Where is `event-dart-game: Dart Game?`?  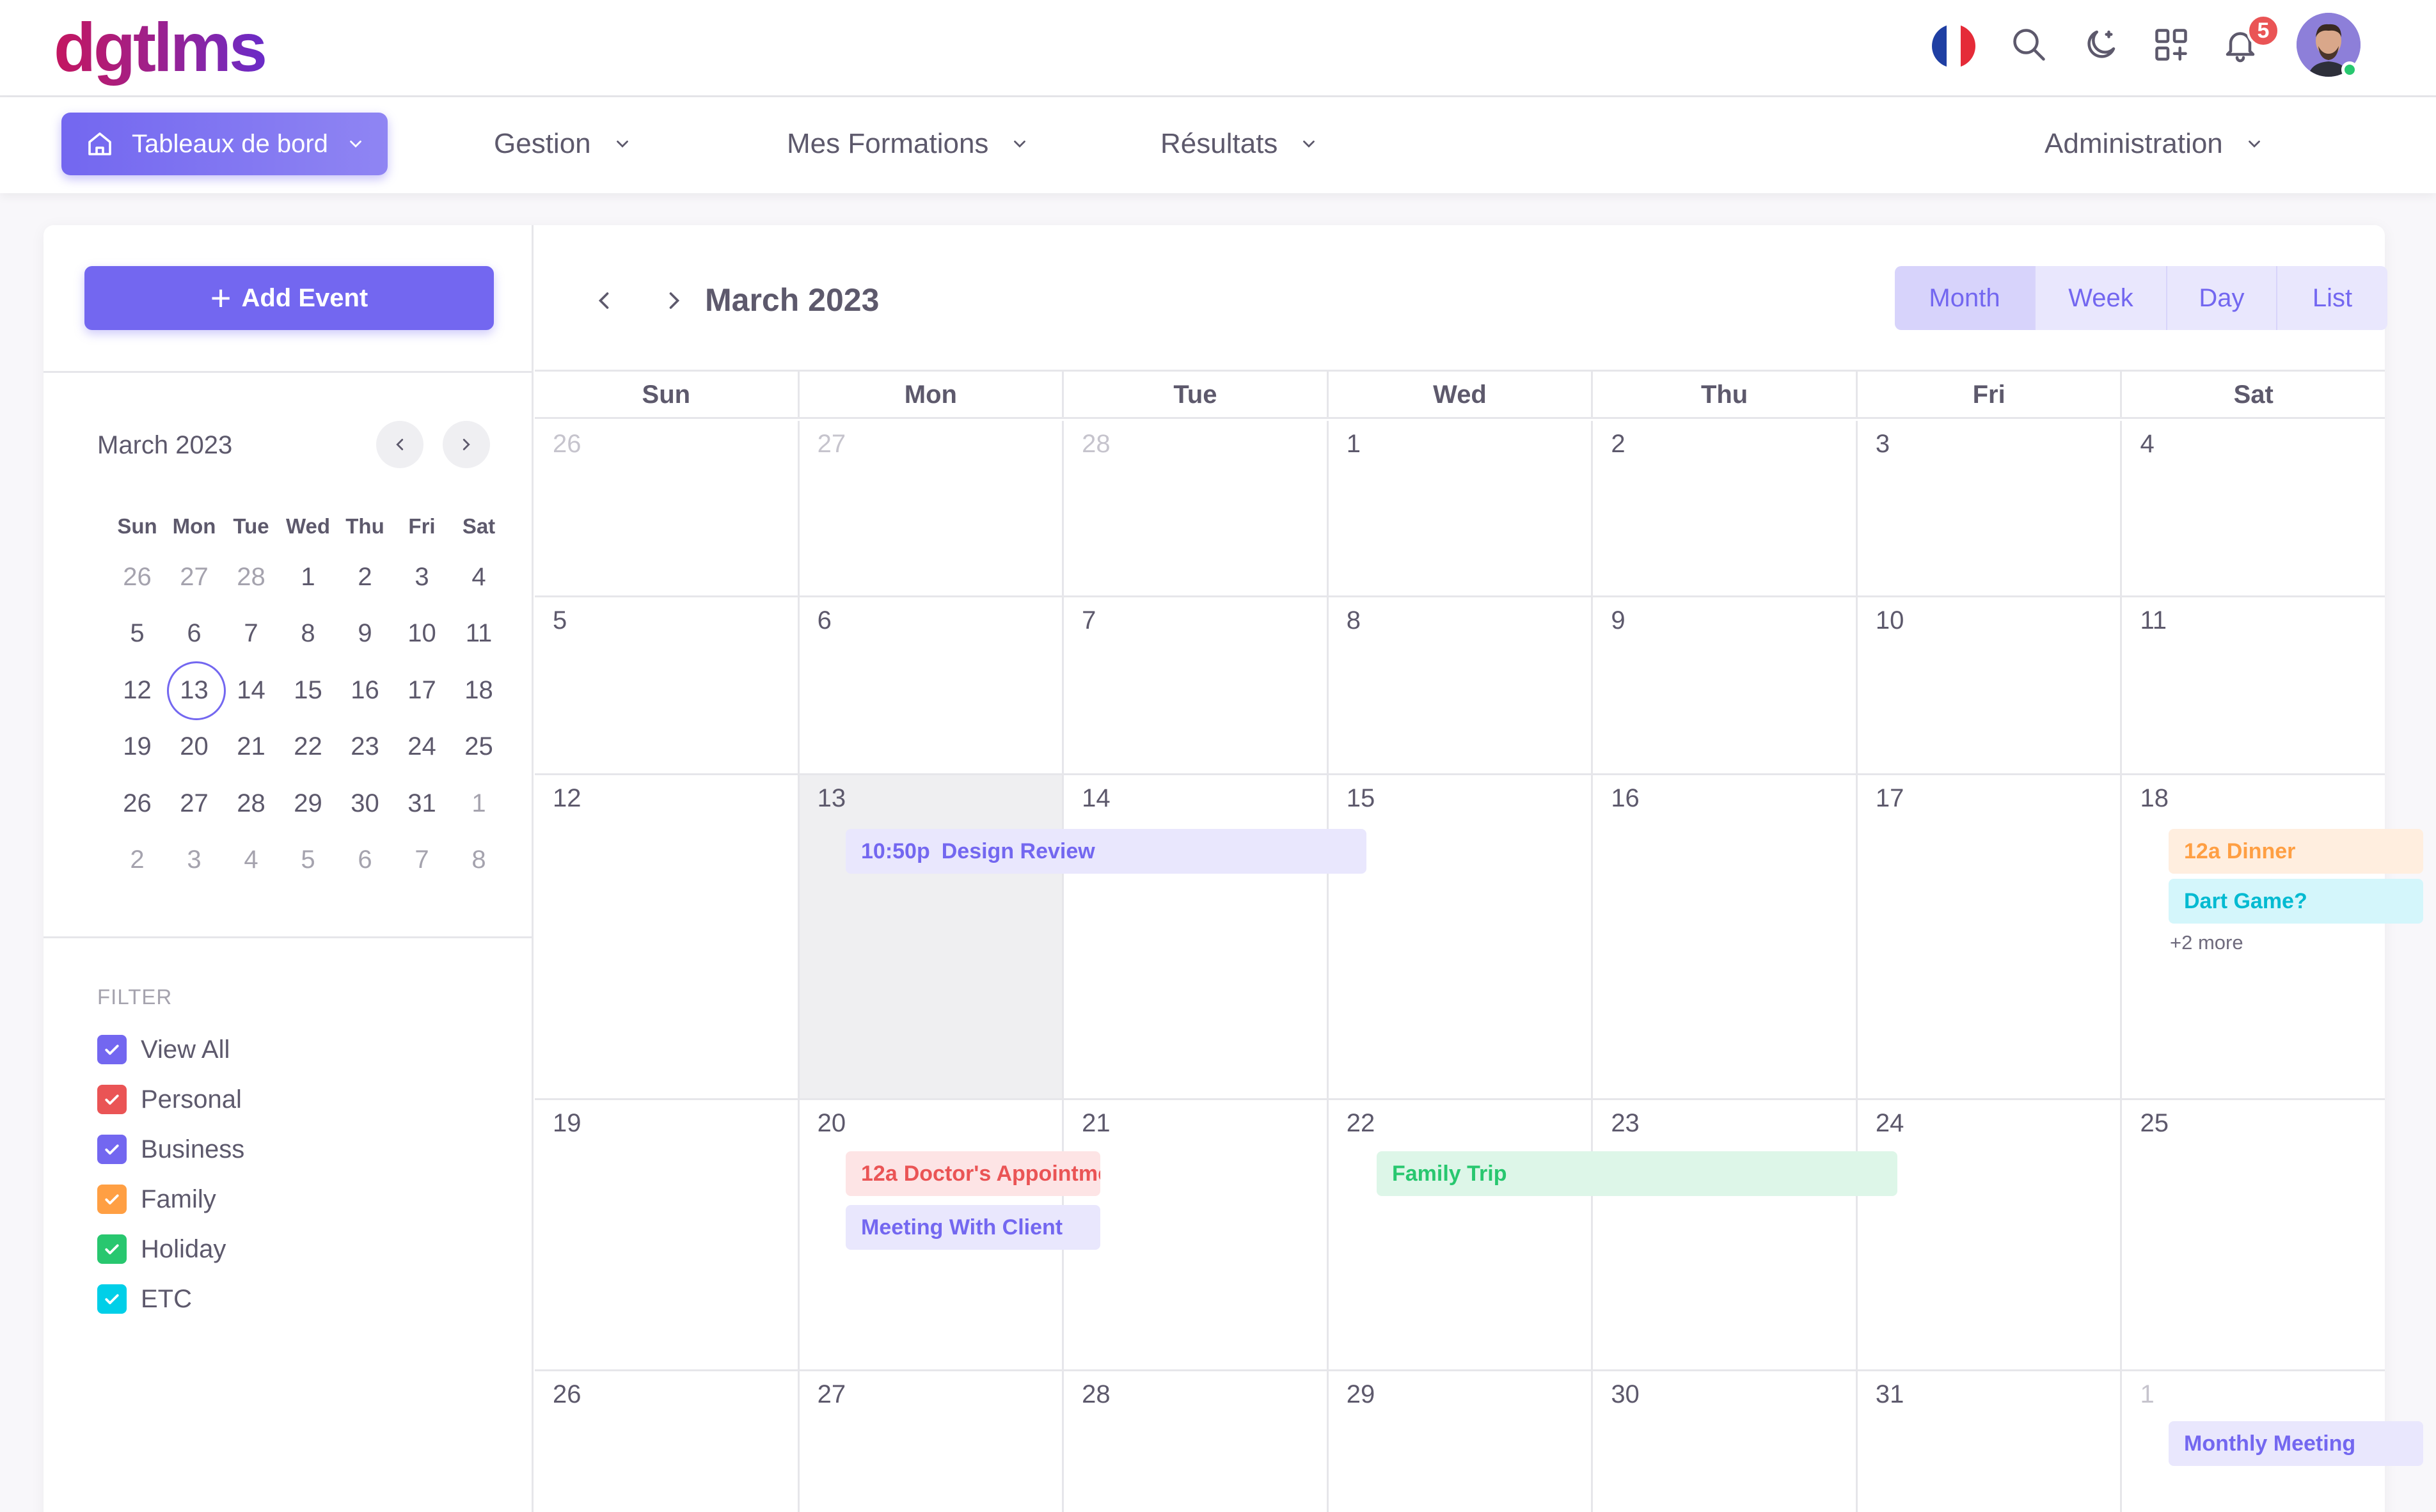 event-dart-game: Dart Game? is located at coordinates (2296, 901).